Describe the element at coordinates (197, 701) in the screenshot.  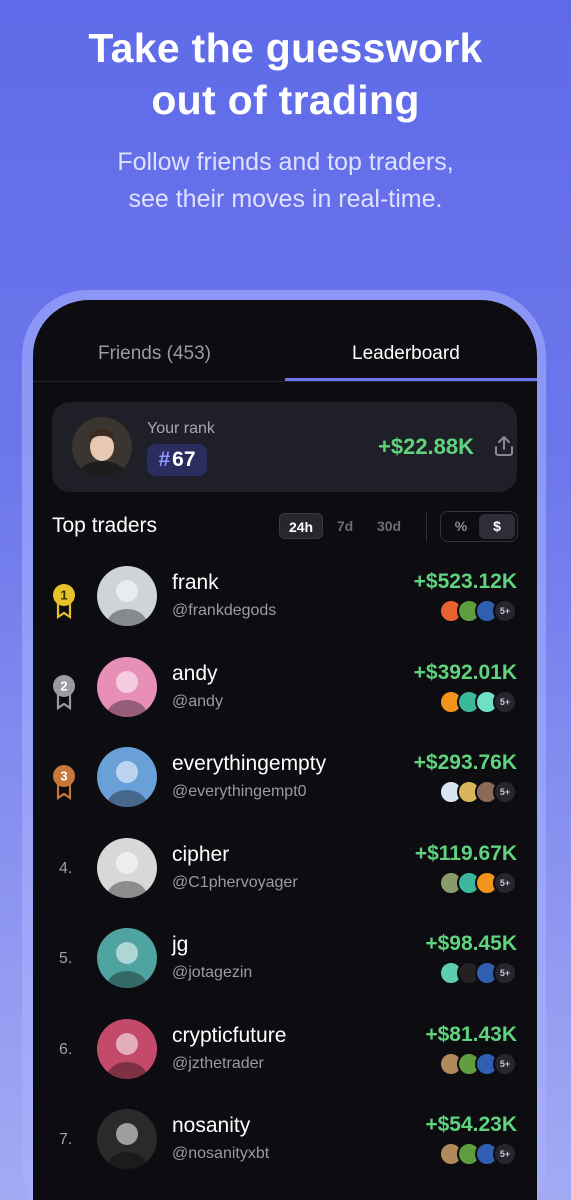
I see `trader-handle: @andy` at that location.